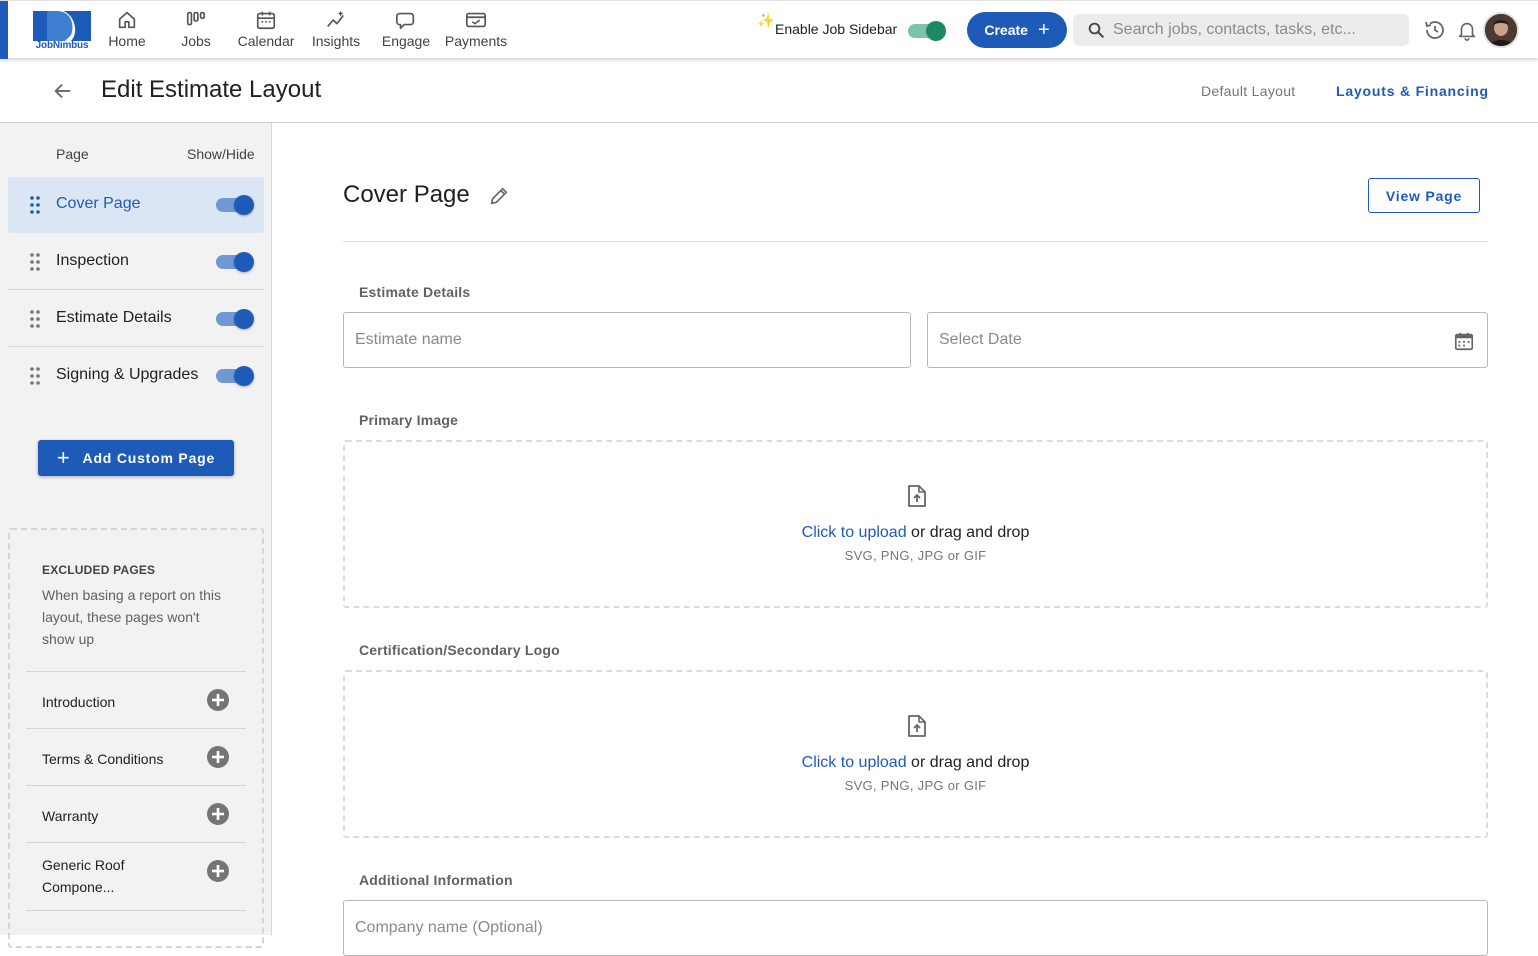 This screenshot has width=1538, height=956. I want to click on history-icon, so click(1435, 30).